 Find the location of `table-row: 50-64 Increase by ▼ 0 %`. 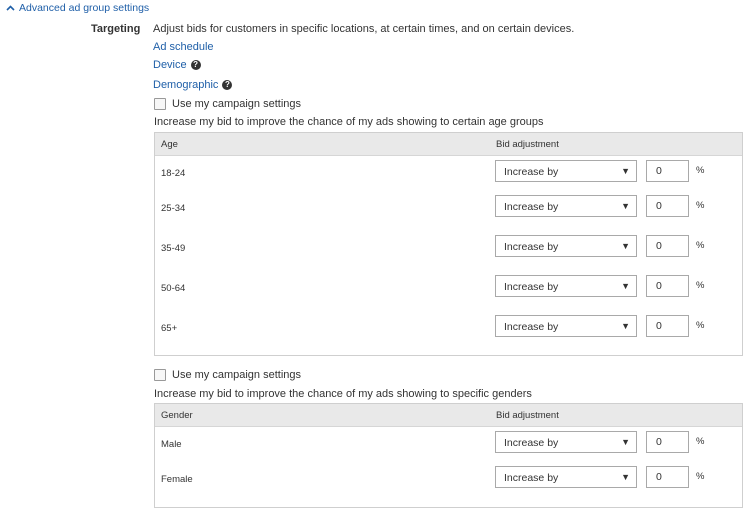

table-row: 50-64 Increase by ▼ 0 % is located at coordinates (448, 291).